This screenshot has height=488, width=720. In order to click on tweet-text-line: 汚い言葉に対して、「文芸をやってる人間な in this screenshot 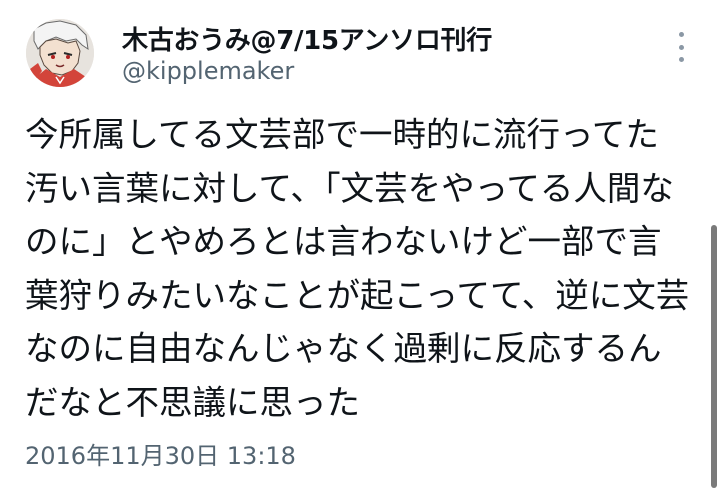, I will do `click(349, 188)`.